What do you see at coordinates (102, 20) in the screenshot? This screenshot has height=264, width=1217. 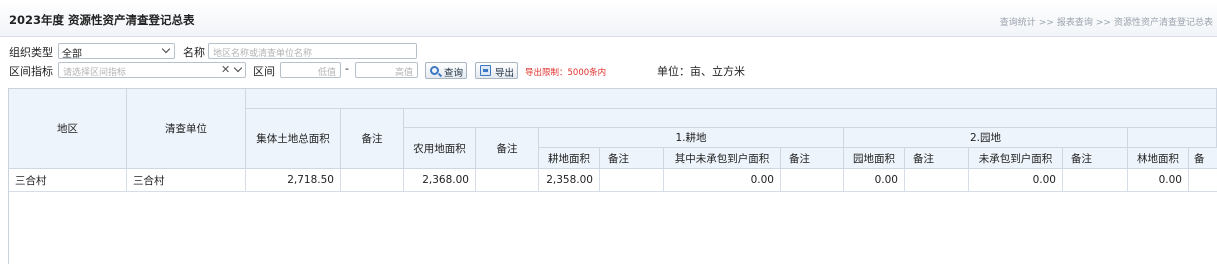 I see `page-title: 2023年度 资源性资产清查登记总表` at bounding box center [102, 20].